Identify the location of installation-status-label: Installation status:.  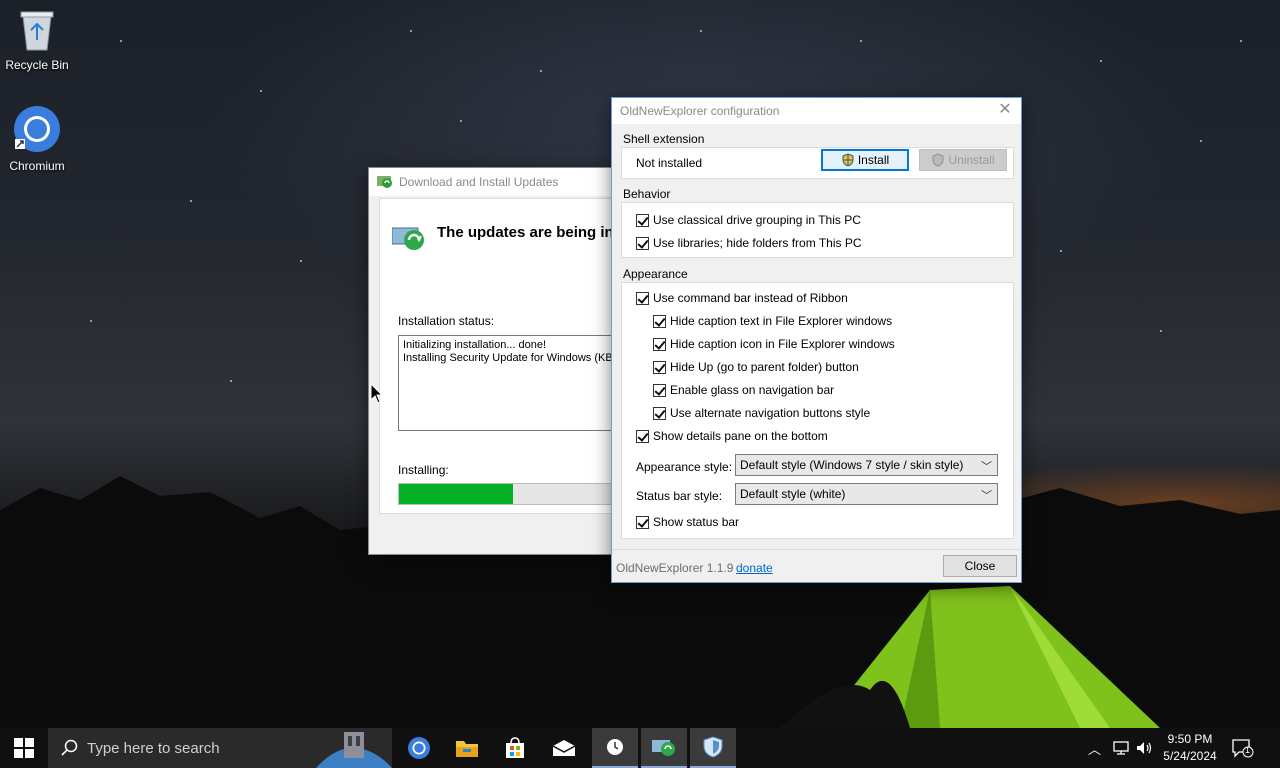
(446, 321).